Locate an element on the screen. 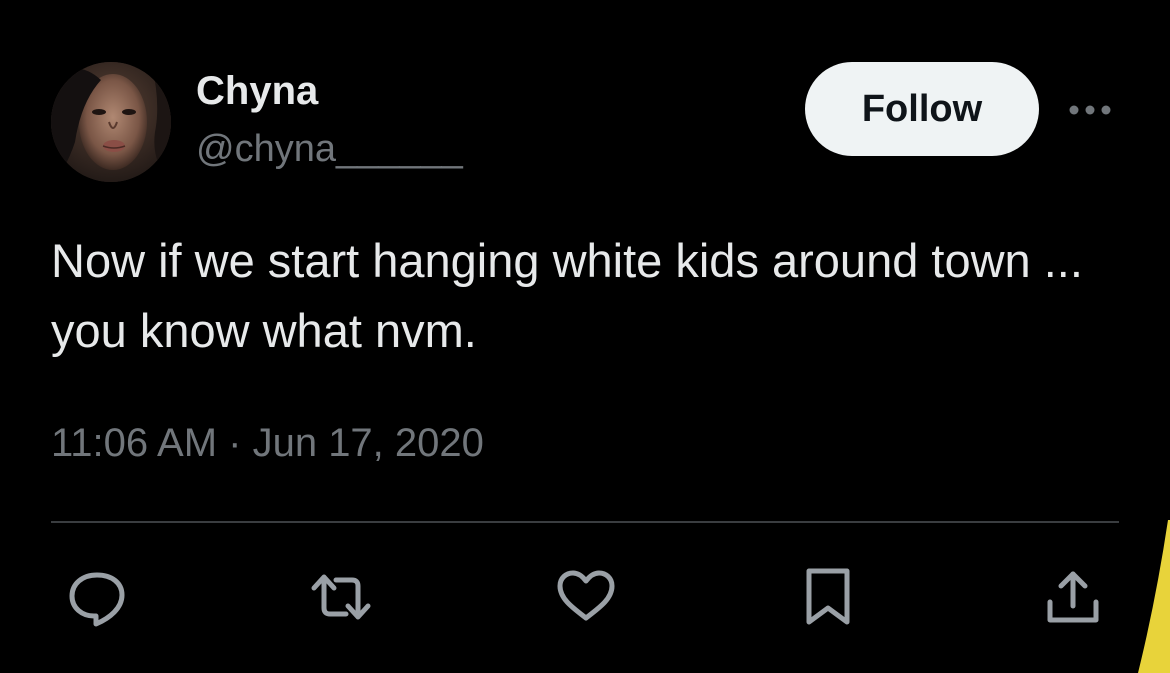  avatar-photo is located at coordinates (111, 122).